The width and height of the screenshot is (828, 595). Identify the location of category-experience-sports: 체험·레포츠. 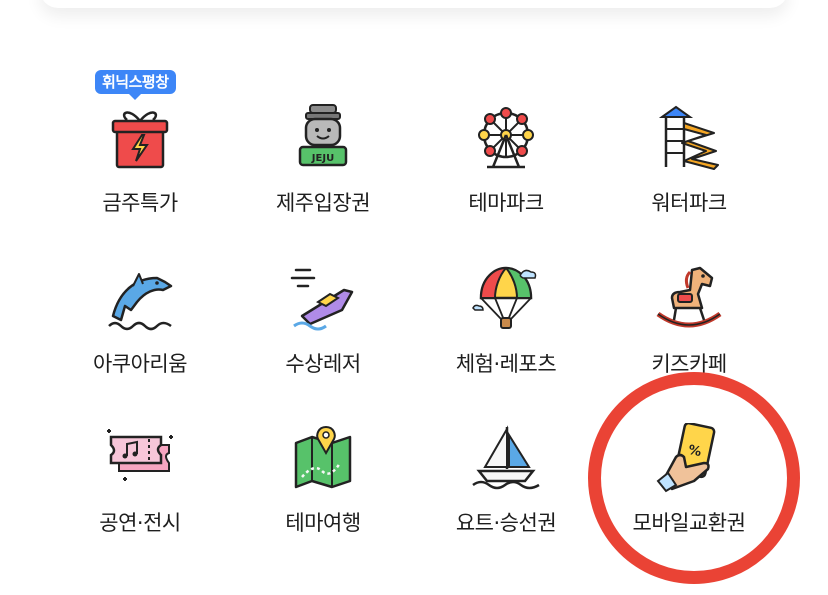
(506, 329).